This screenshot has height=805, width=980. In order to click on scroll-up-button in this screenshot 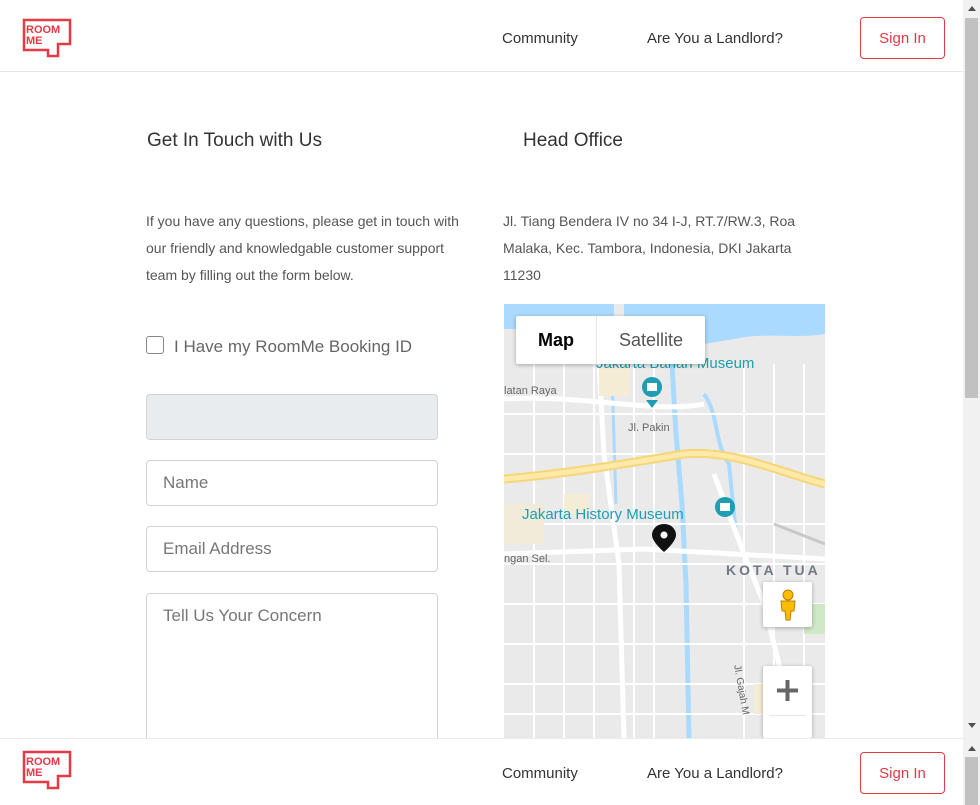, I will do `click(971, 8)`.